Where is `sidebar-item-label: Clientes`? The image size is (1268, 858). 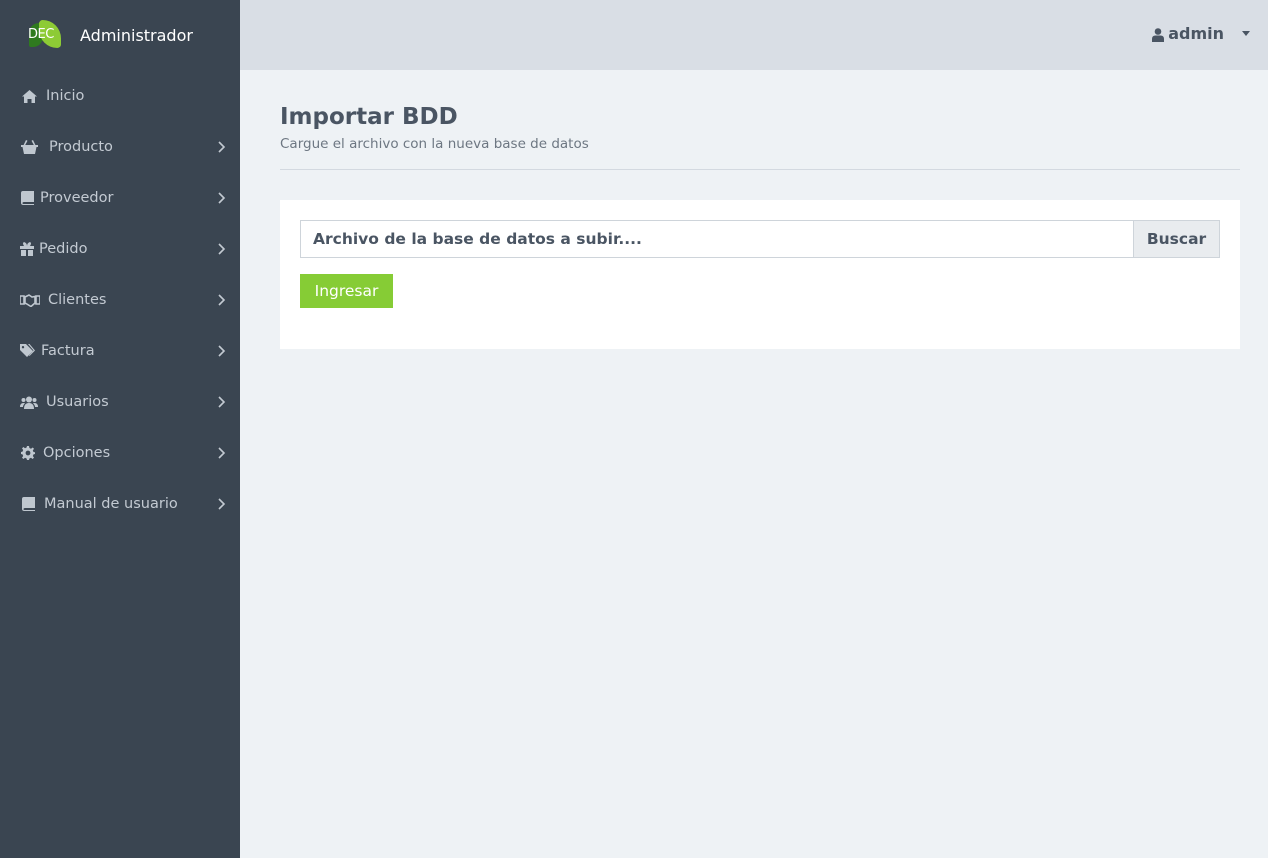 sidebar-item-label: Clientes is located at coordinates (77, 300).